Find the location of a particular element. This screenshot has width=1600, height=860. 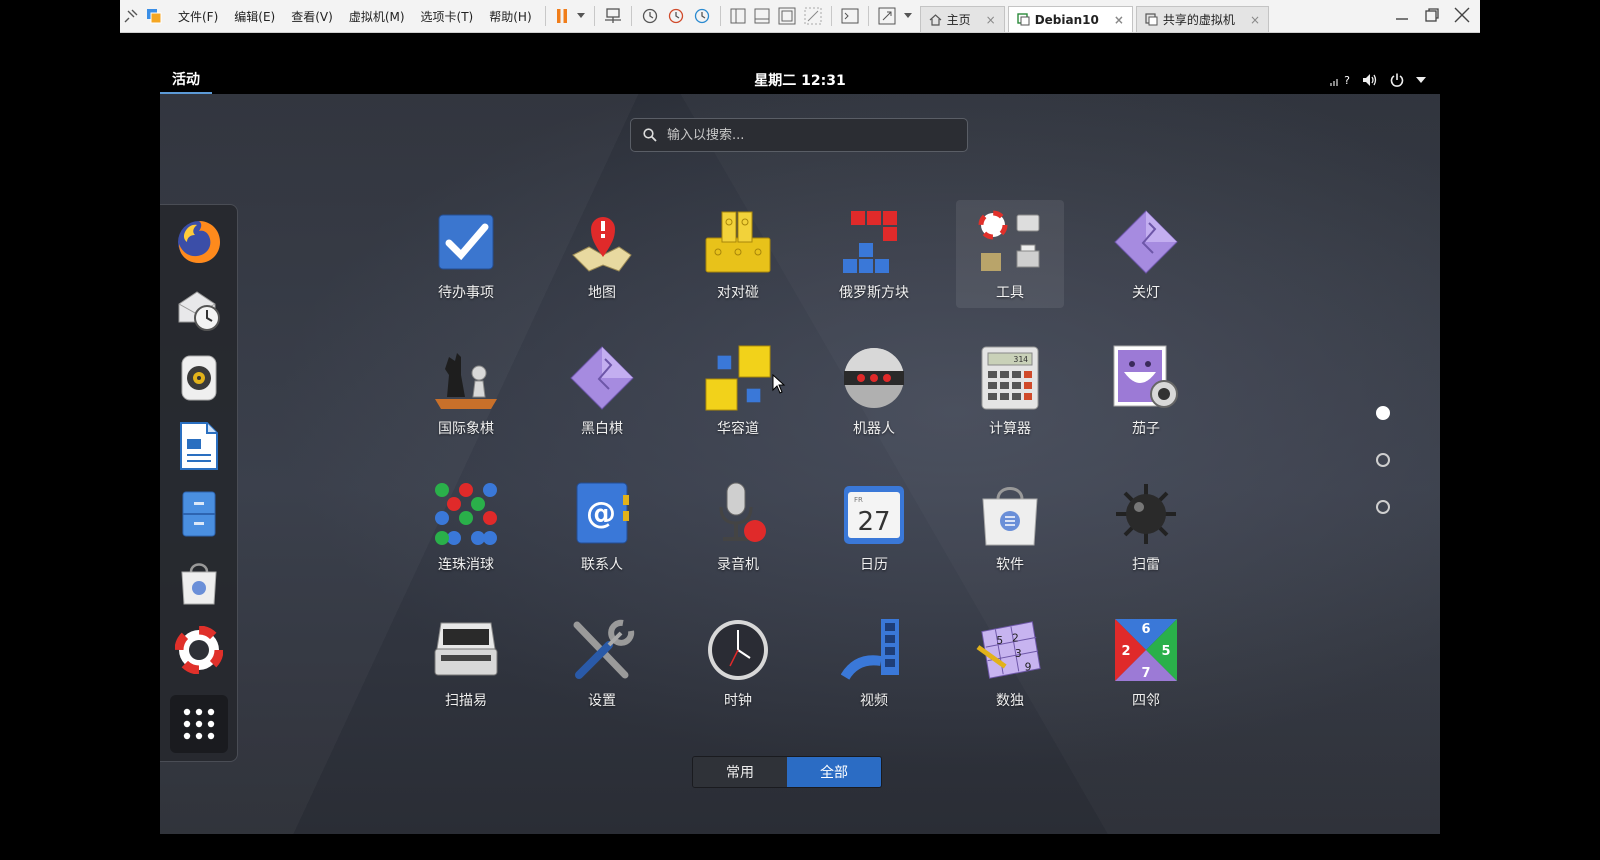

evolution-icon is located at coordinates (199, 311).